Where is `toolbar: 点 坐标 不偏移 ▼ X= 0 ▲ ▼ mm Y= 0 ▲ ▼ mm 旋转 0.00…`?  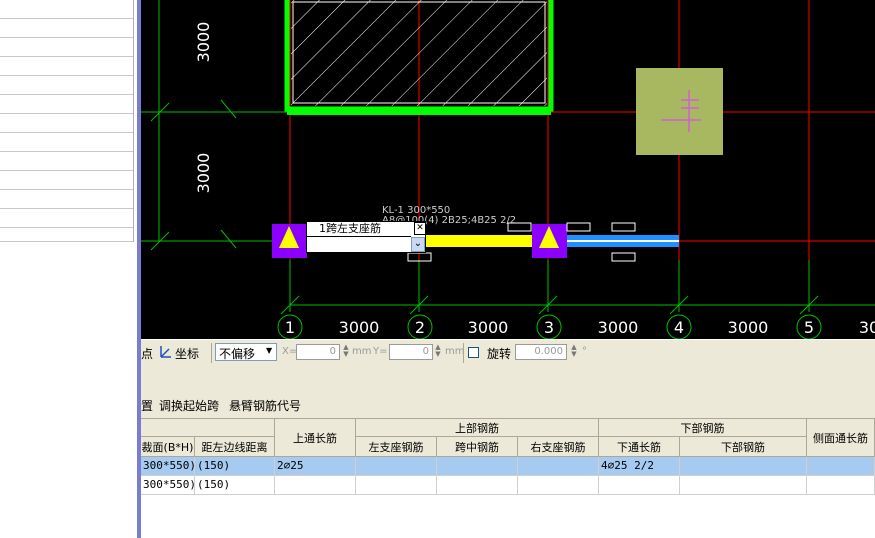 toolbar: 点 坐标 不偏移 ▼ X= 0 ▲ ▼ mm Y= 0 ▲ ▼ mm 旋转 0.00… is located at coordinates (508, 353).